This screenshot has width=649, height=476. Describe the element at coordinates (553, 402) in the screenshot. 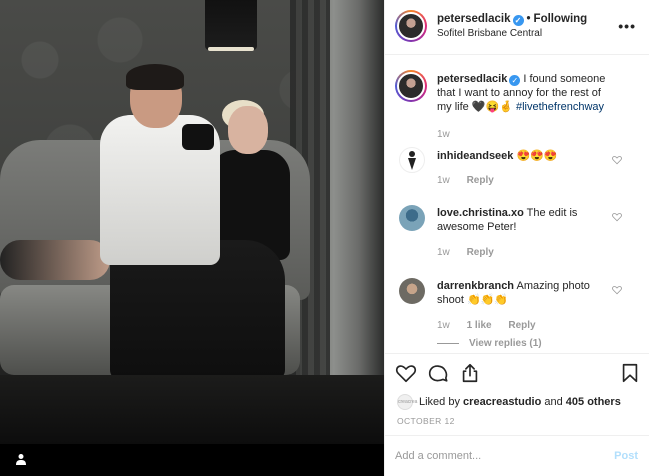

I see `liked-by-middle: and` at that location.